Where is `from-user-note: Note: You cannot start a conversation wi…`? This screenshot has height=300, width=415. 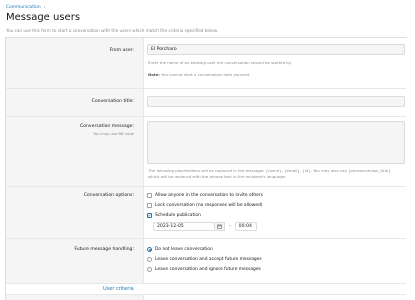
from-user-note: Note: You cannot start a conversation wi… is located at coordinates (199, 74).